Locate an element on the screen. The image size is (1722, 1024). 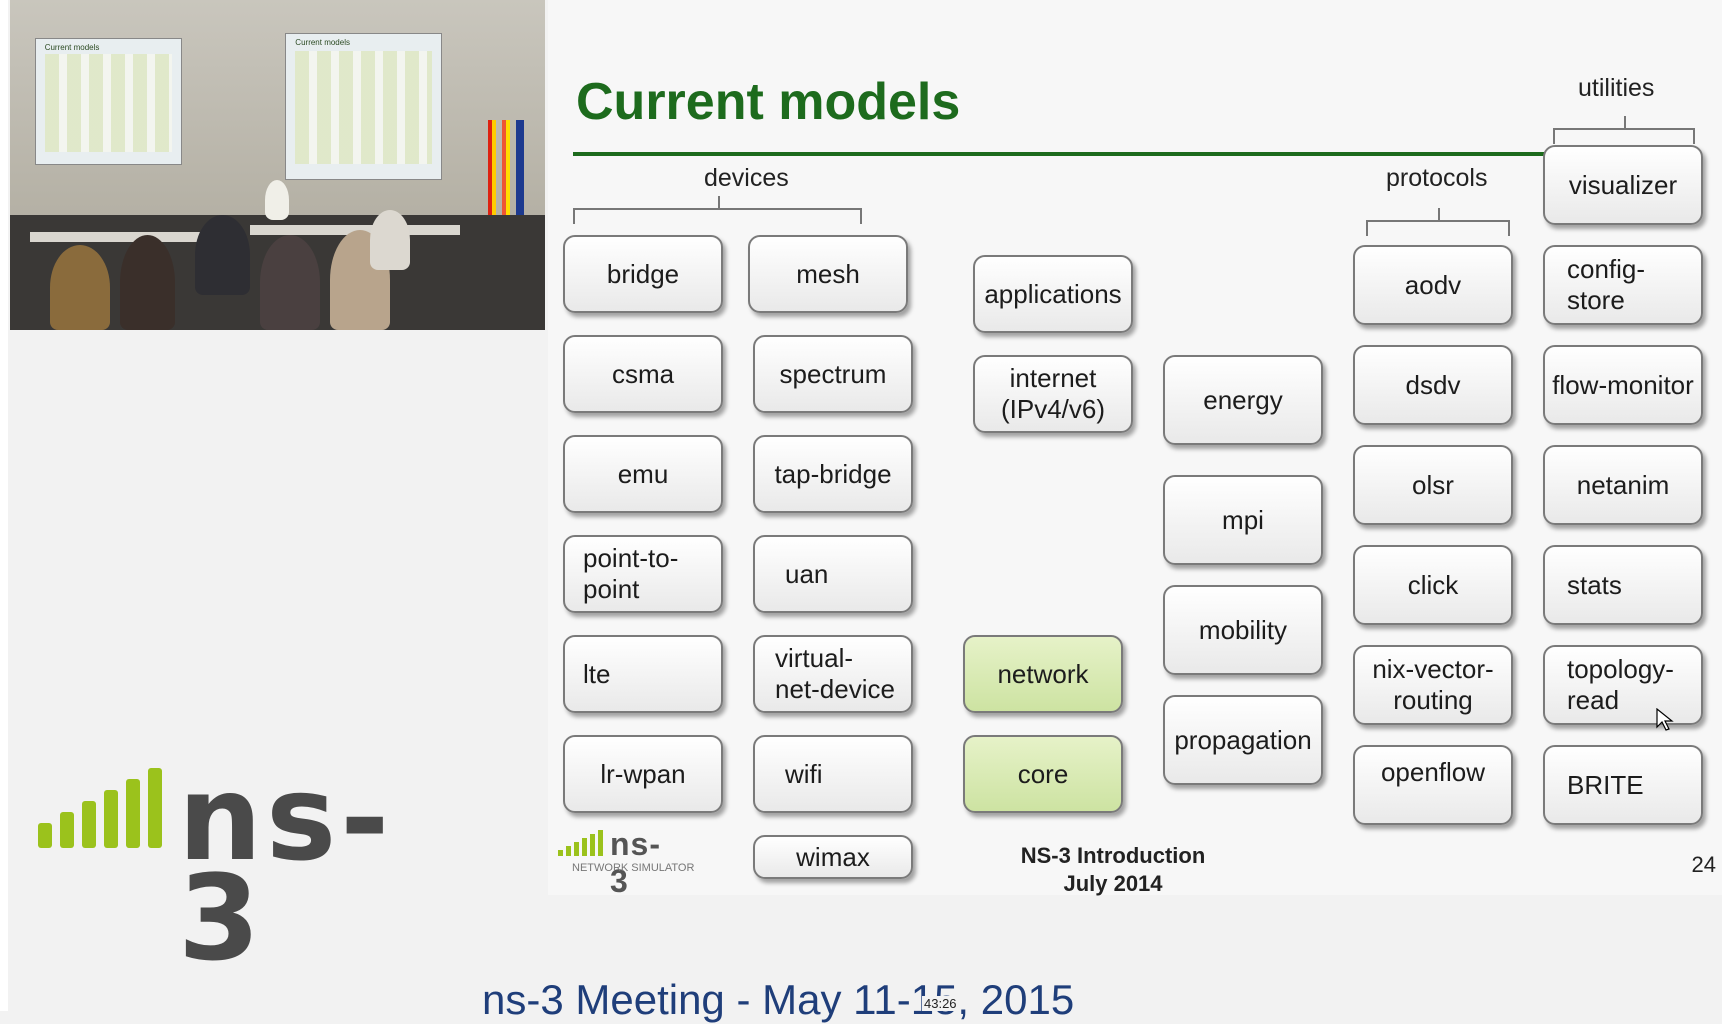
model-box-aodv: aodv is located at coordinates (1433, 285).